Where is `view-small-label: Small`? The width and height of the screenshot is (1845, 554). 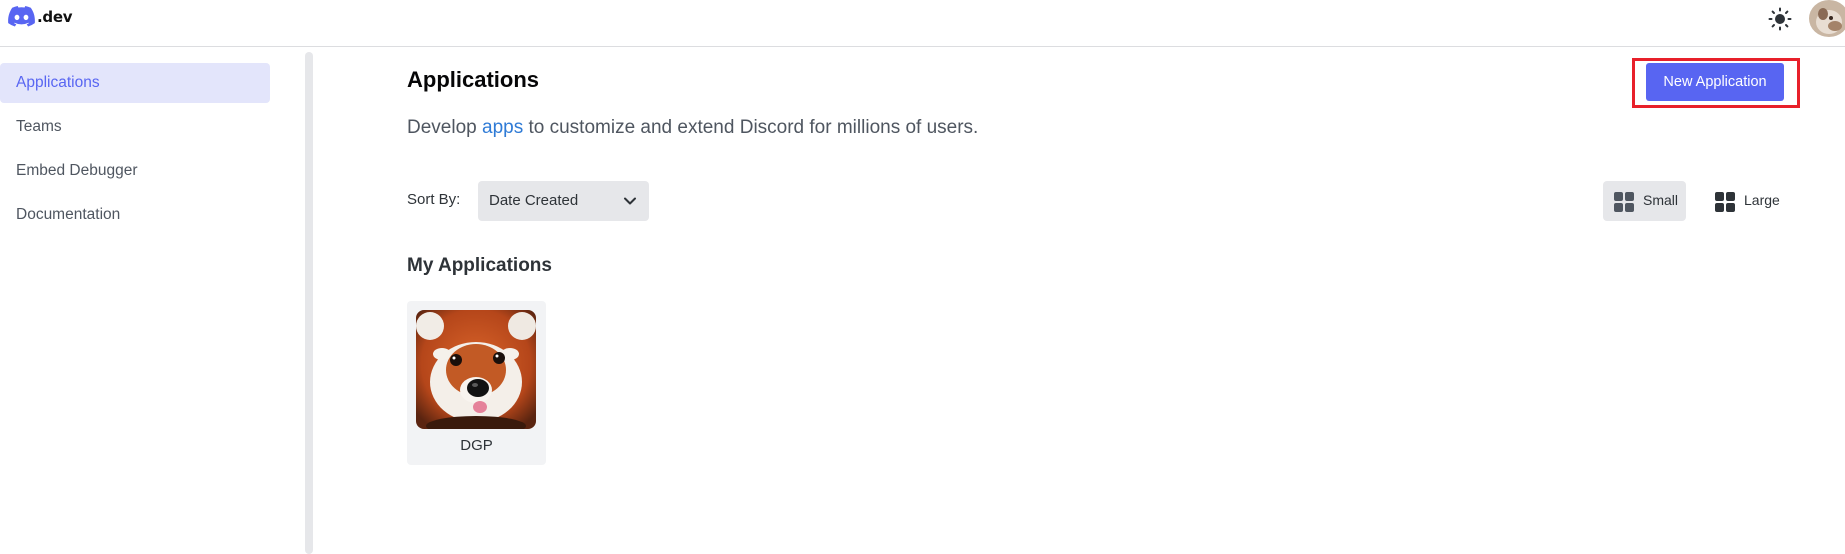 view-small-label: Small is located at coordinates (1661, 200).